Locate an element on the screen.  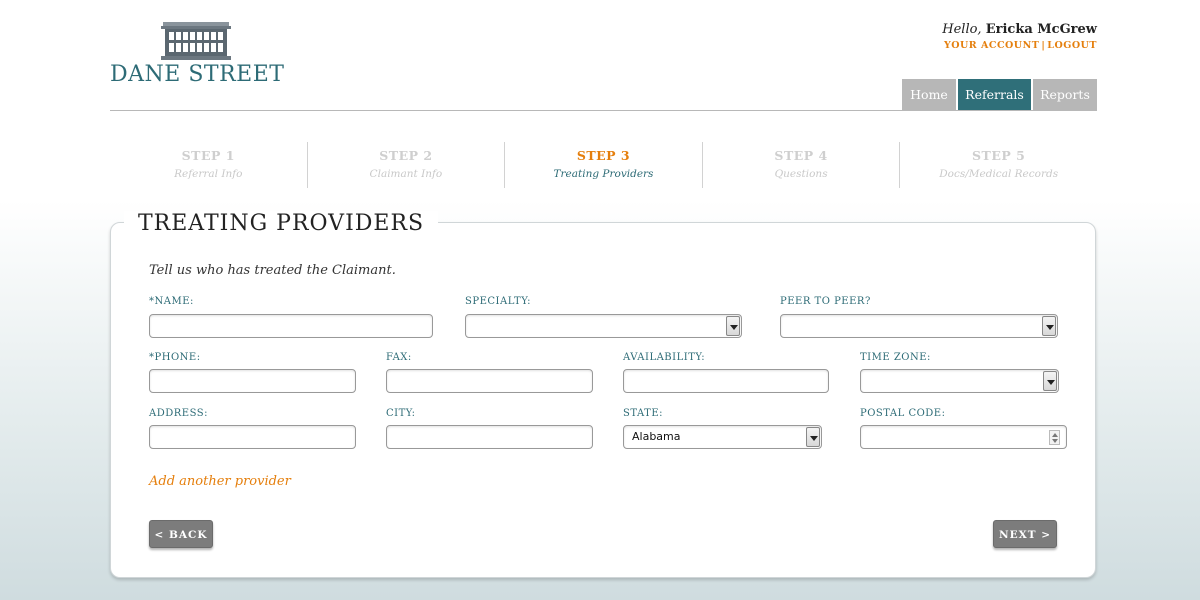
step-4: STEP 4 Questions is located at coordinates (802, 165).